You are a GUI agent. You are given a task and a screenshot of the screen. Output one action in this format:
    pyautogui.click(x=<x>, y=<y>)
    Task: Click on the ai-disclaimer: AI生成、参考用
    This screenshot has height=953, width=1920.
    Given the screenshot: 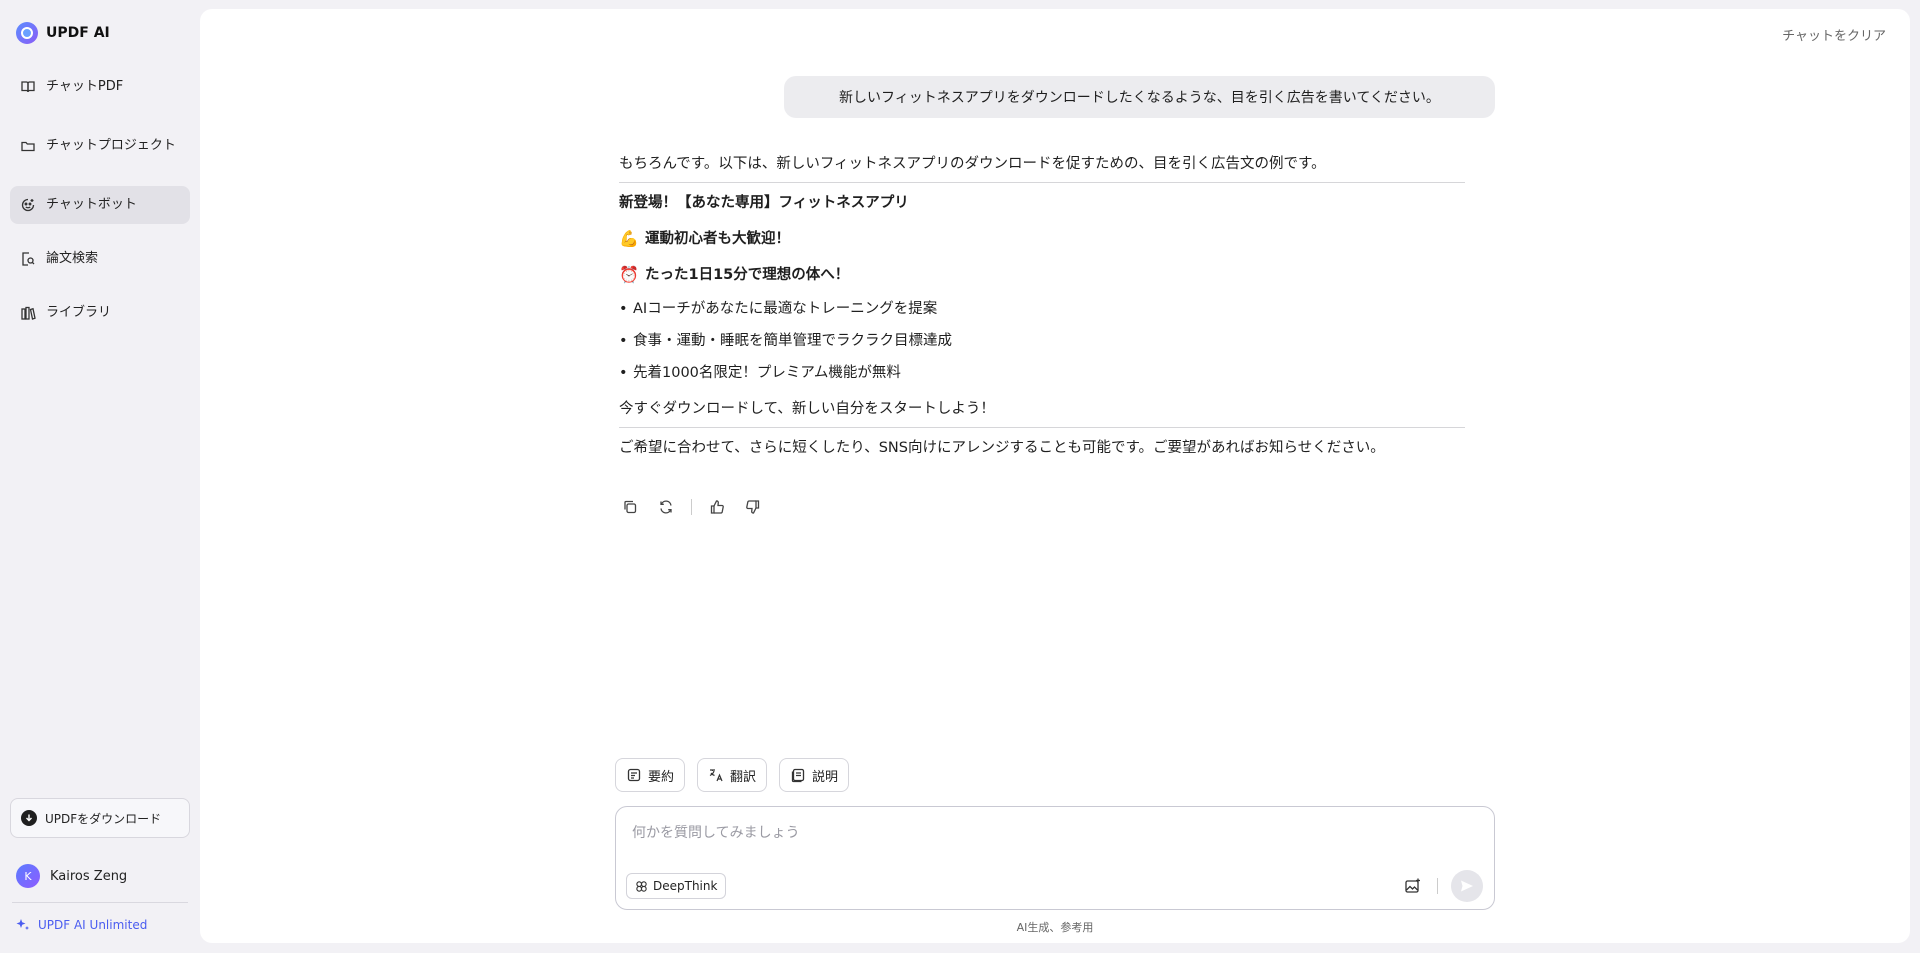 What is the action you would take?
    pyautogui.click(x=1055, y=927)
    